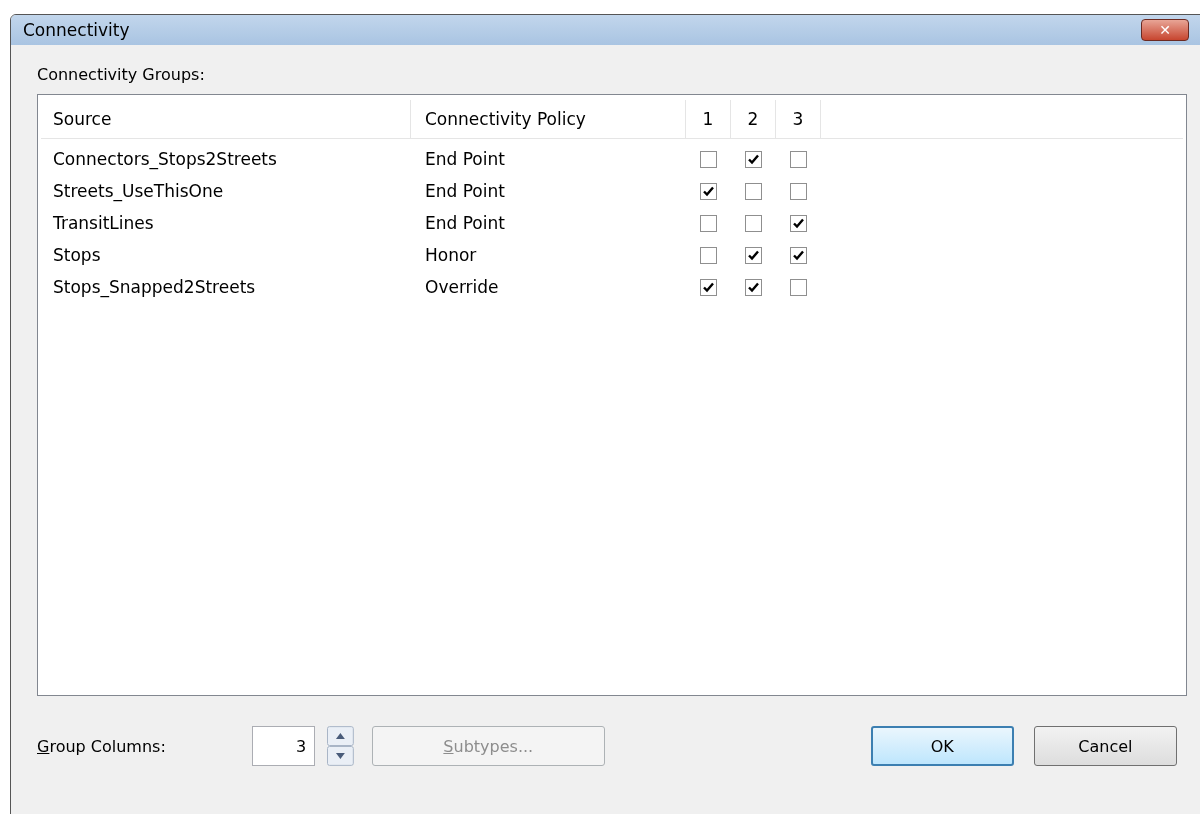  Describe the element at coordinates (798, 119) in the screenshot. I see `column-header: 3` at that location.